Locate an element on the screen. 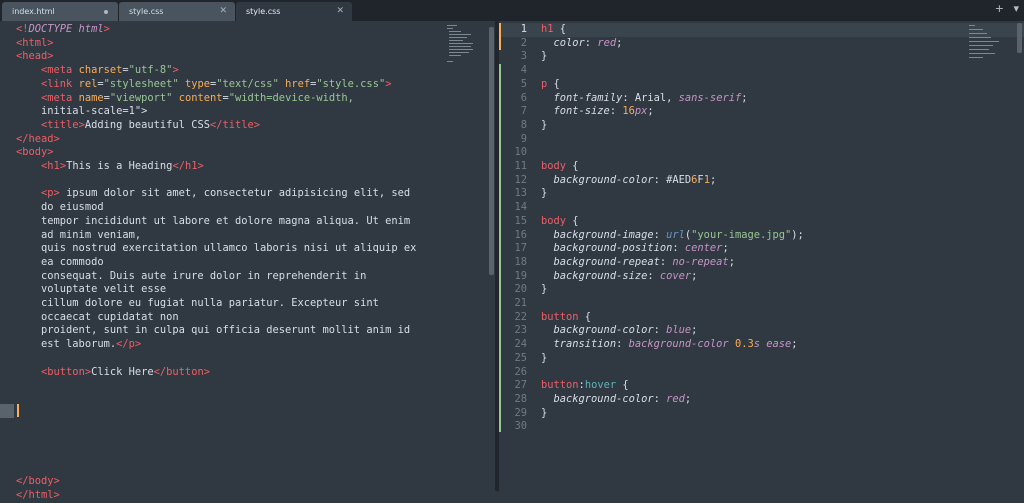 This screenshot has width=1024, height=503. new-tab-icon: + is located at coordinates (999, 8).